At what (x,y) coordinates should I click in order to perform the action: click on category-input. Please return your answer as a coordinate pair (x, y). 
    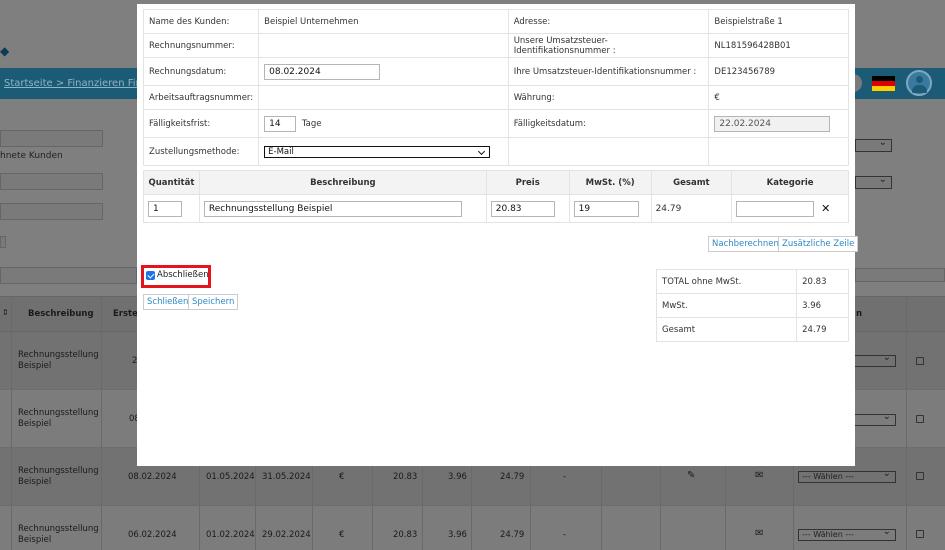
    Looking at the image, I should click on (775, 208).